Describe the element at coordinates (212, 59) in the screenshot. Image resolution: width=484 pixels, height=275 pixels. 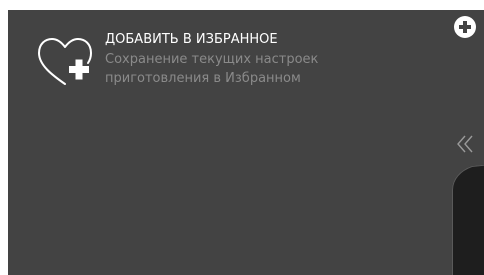
I see `favorites-description-line1: Сохранение текущих настроек` at that location.